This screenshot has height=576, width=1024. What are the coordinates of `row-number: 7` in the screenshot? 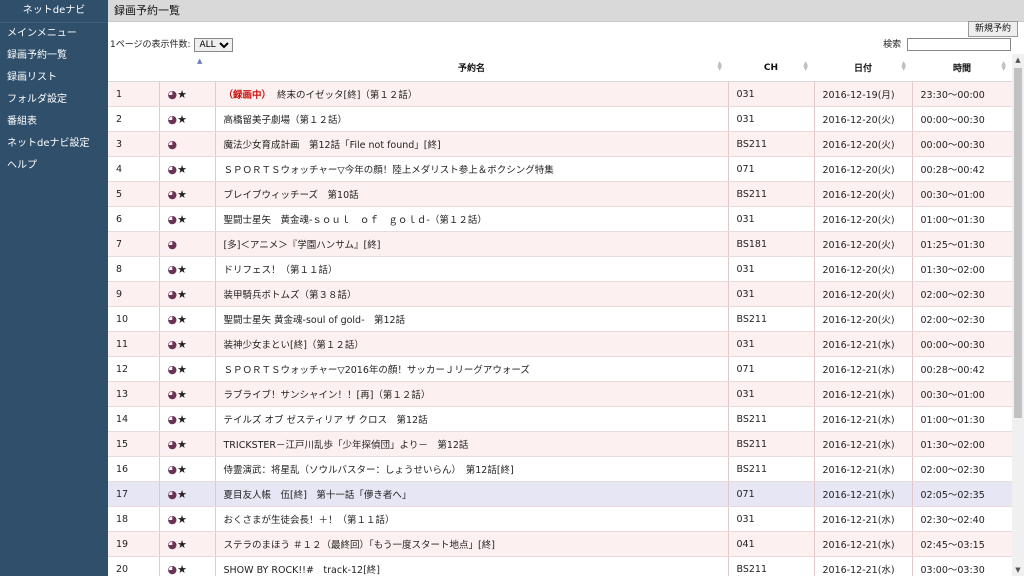 It's located at (134, 244).